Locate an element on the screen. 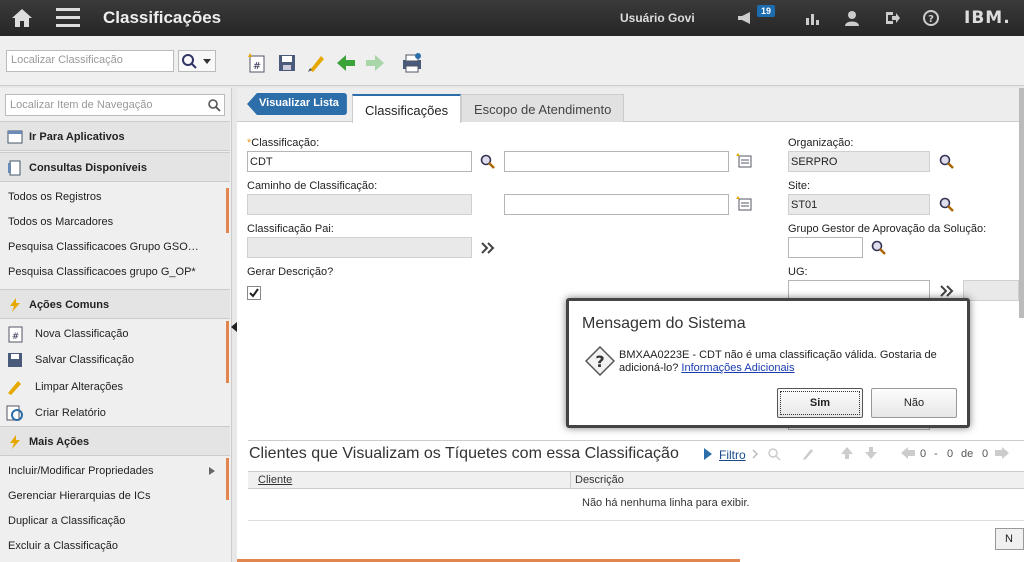 The height and width of the screenshot is (562, 1024). ug-description-input is located at coordinates (991, 290).